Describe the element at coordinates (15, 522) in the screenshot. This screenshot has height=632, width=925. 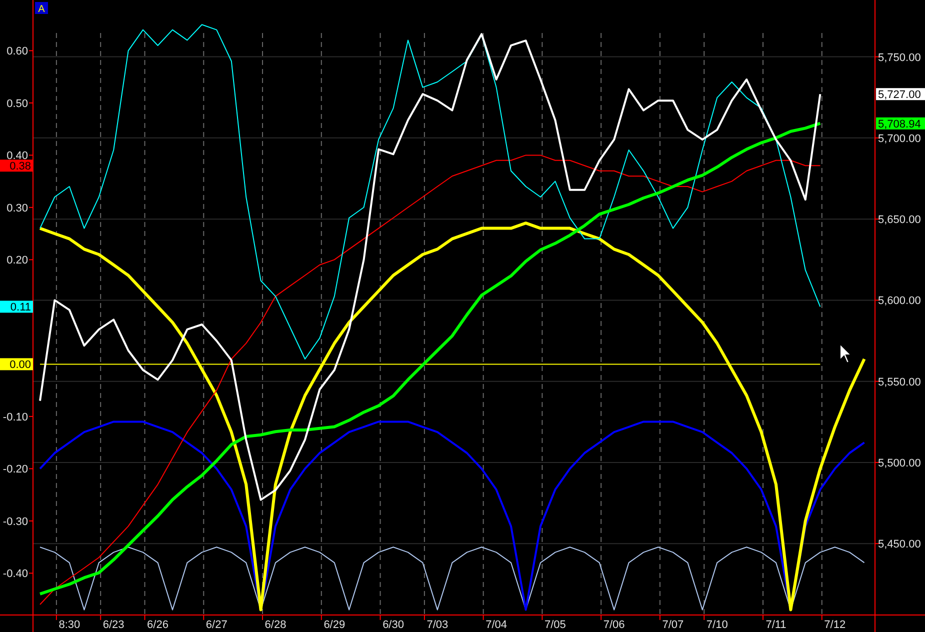
I see `axis-label: -0.30` at that location.